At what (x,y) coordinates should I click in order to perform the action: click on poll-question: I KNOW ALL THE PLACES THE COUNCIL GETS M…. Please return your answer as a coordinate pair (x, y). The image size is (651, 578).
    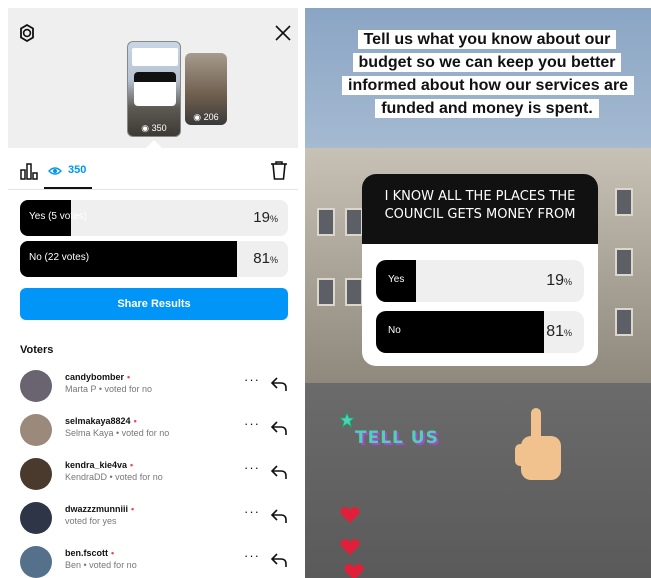
    Looking at the image, I should click on (480, 209).